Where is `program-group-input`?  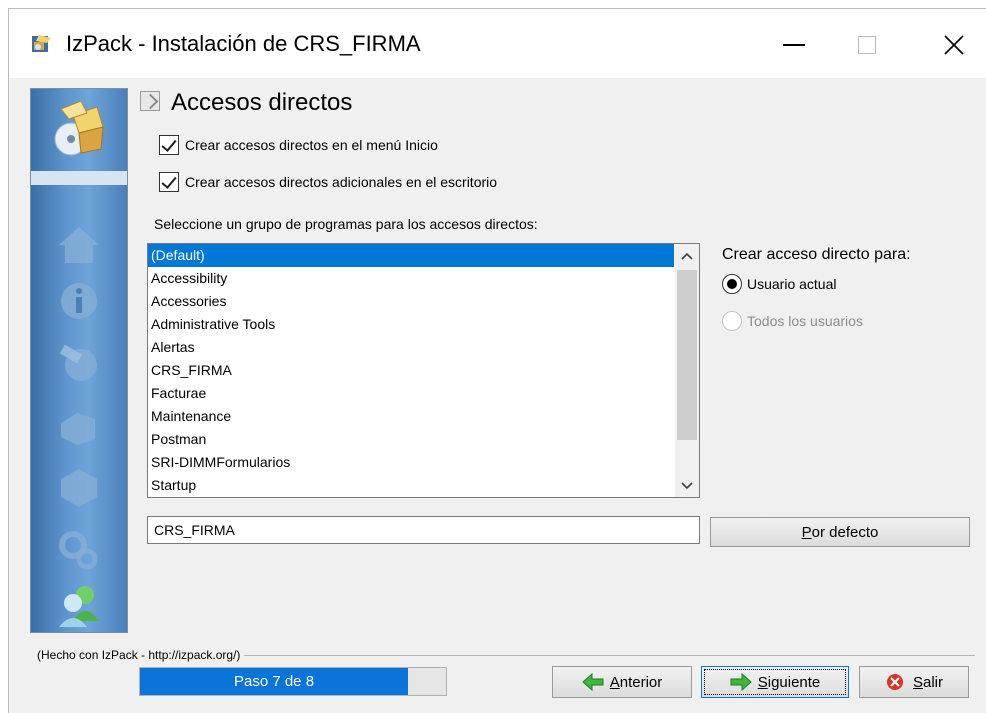 program-group-input is located at coordinates (423, 530).